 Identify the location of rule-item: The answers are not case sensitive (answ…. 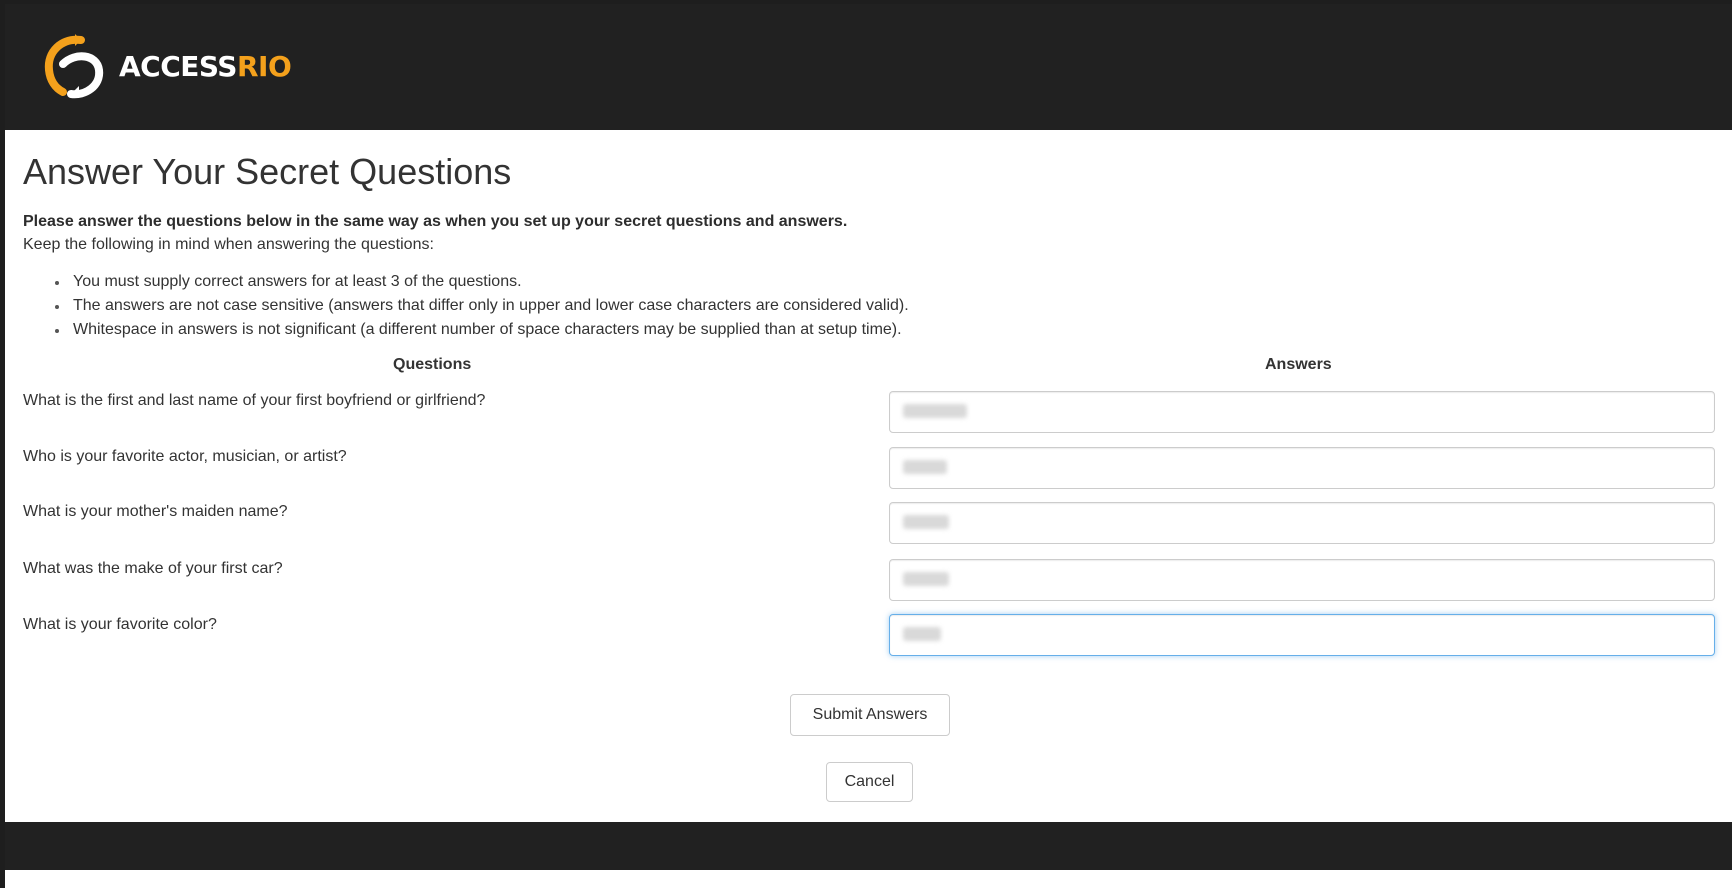
(482, 306).